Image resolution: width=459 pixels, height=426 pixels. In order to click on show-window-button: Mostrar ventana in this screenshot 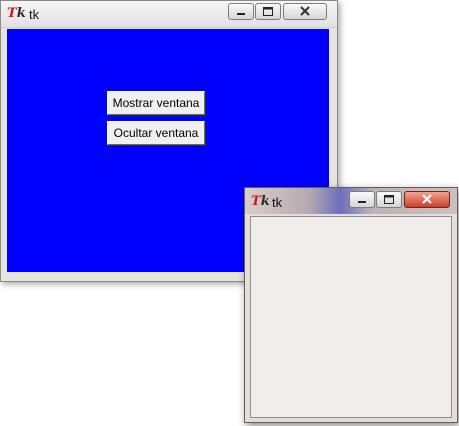, I will do `click(156, 103)`.